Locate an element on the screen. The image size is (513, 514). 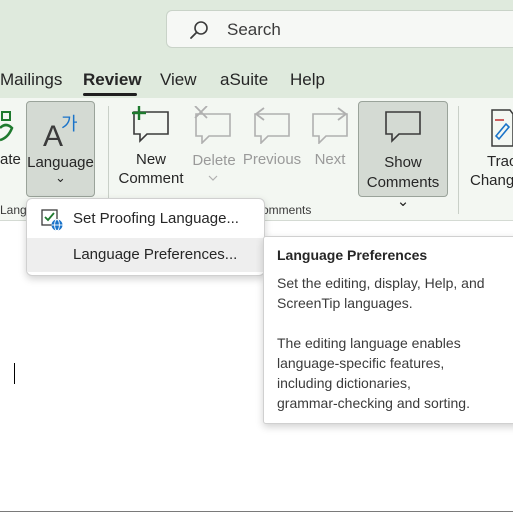
document-edge is located at coordinates (256, 511).